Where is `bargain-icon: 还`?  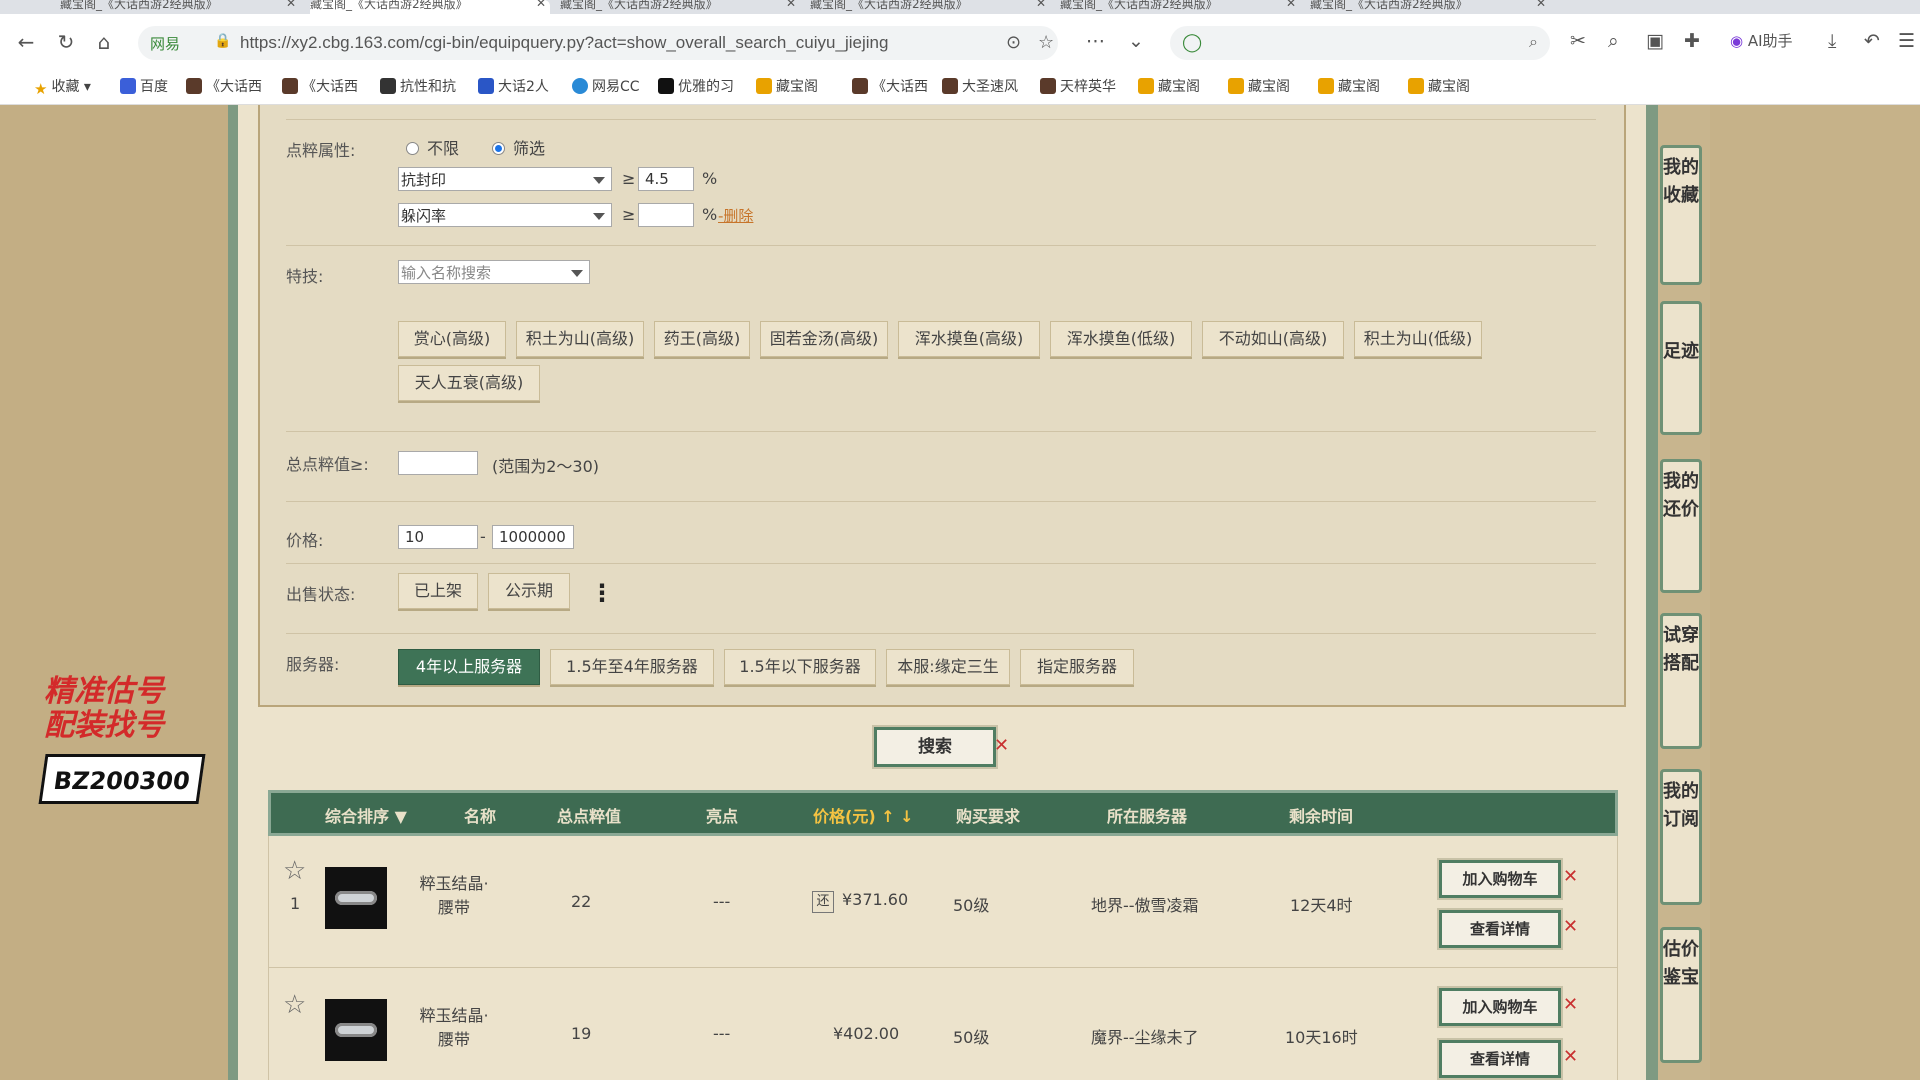 bargain-icon: 还 is located at coordinates (823, 902).